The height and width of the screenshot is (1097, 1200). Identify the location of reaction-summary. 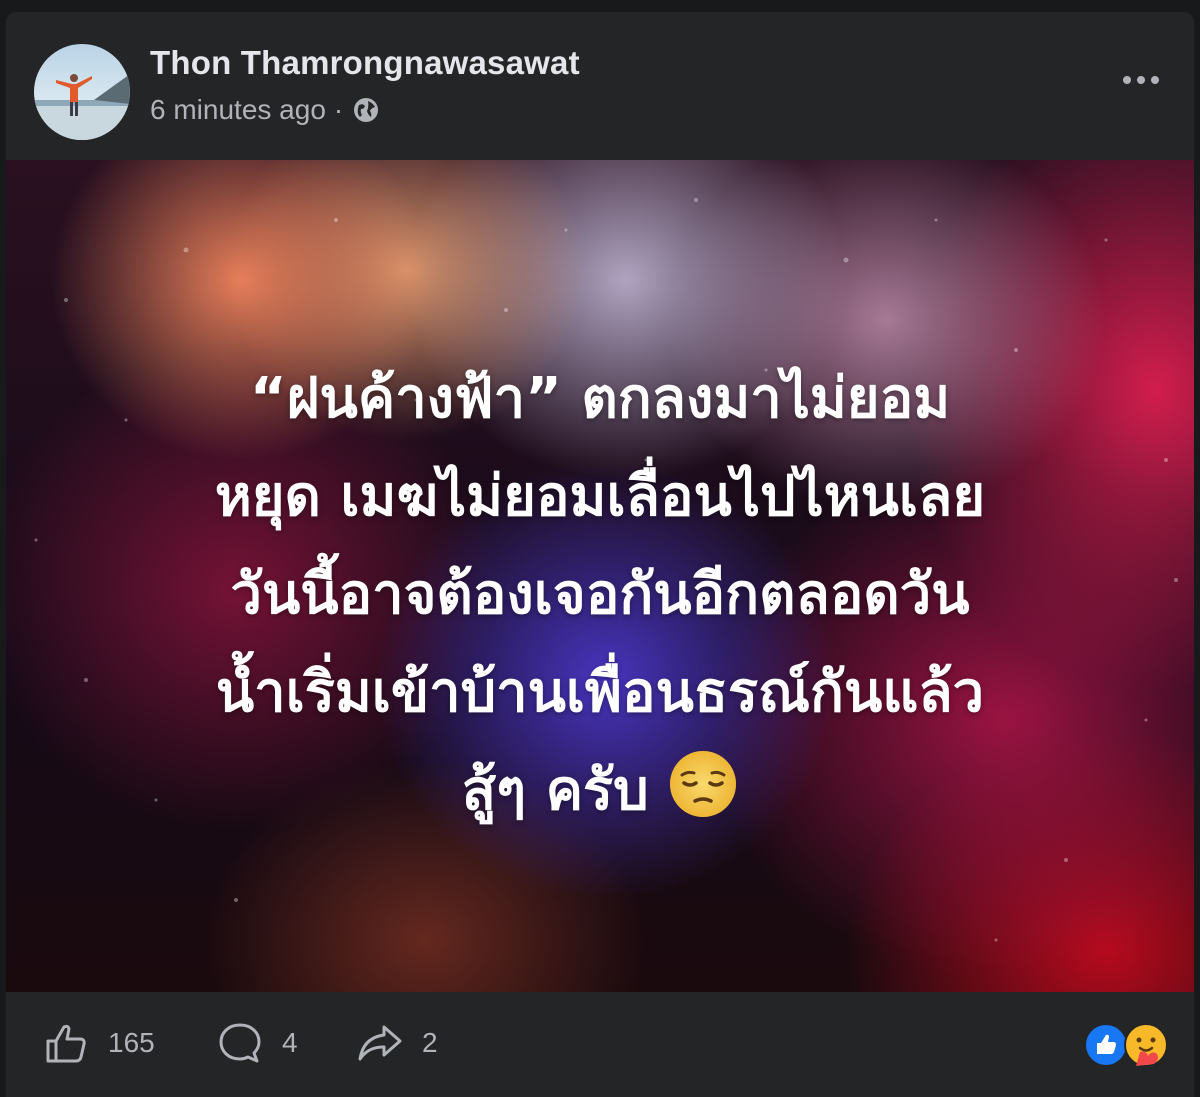
(1129, 1045).